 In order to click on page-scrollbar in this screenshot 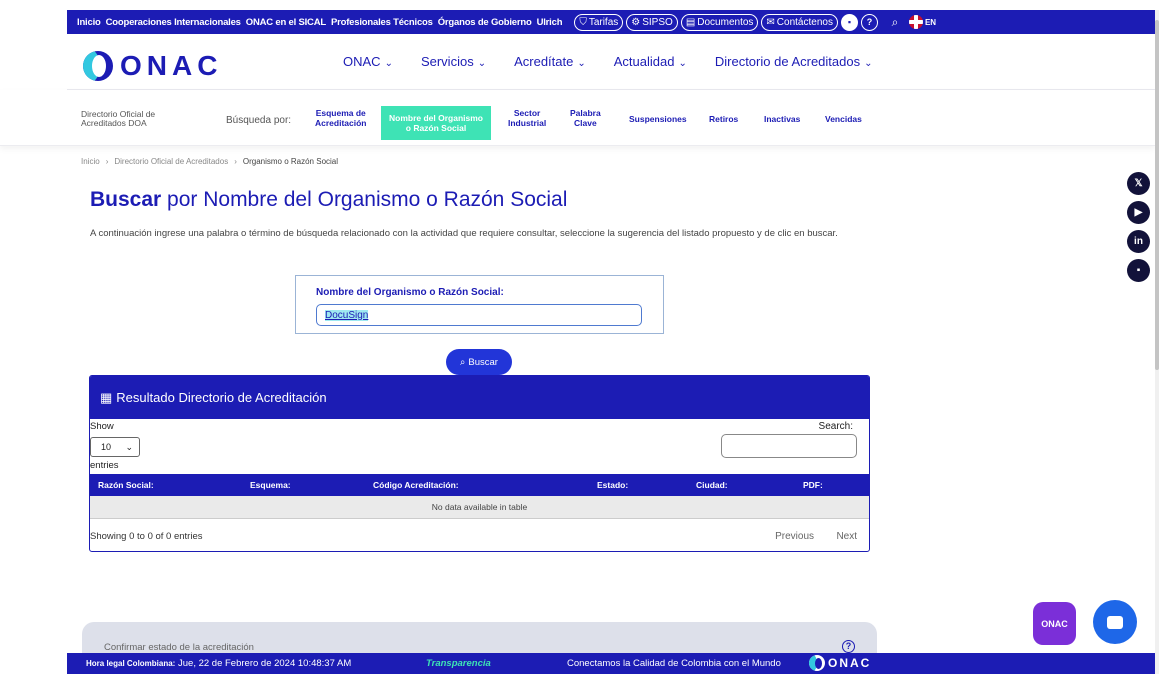, I will do `click(1157, 342)`.